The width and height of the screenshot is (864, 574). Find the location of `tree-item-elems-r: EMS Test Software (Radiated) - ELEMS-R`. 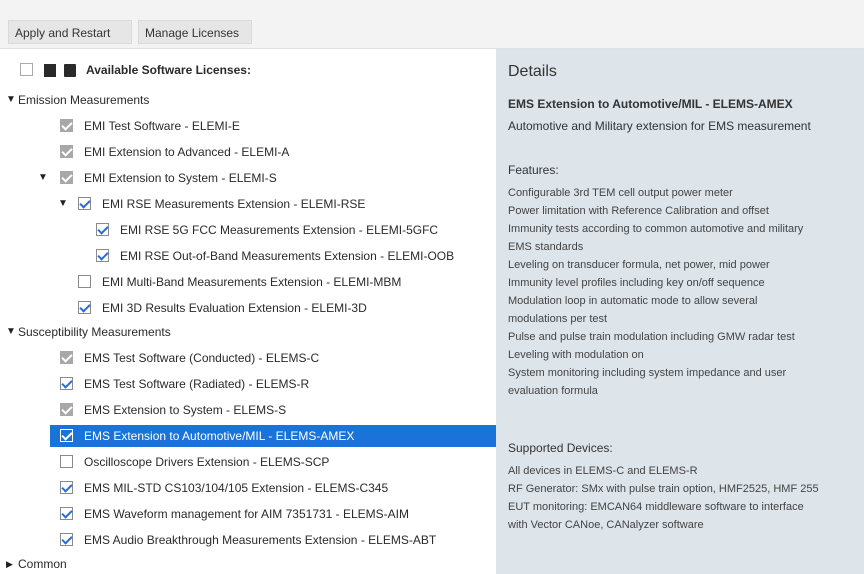

tree-item-elems-r: EMS Test Software (Radiated) - ELEMS-R is located at coordinates (248, 384).